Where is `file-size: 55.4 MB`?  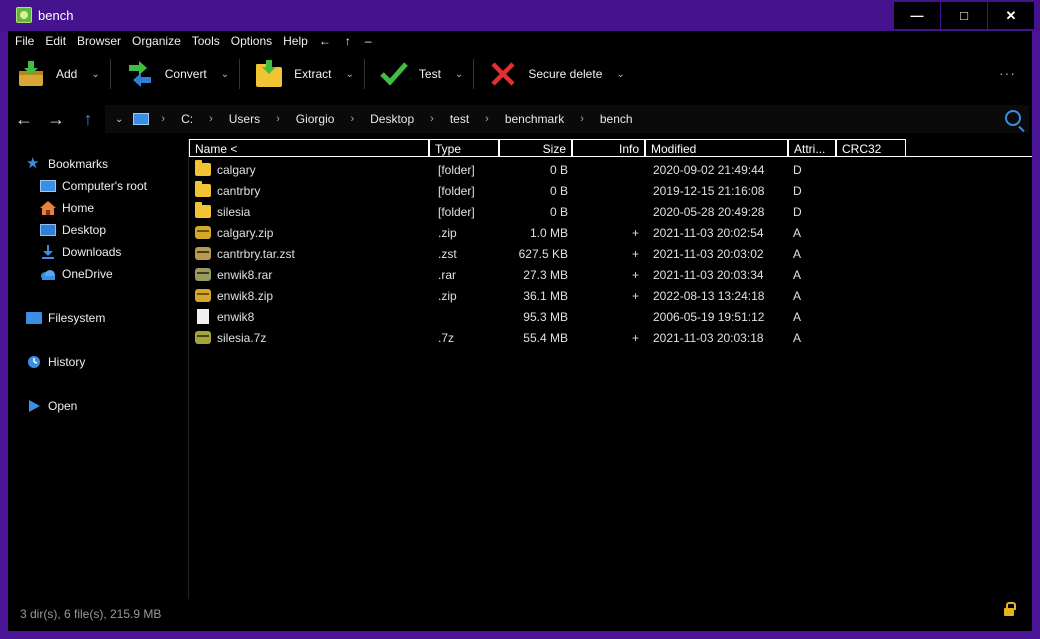
file-size: 55.4 MB is located at coordinates (545, 337).